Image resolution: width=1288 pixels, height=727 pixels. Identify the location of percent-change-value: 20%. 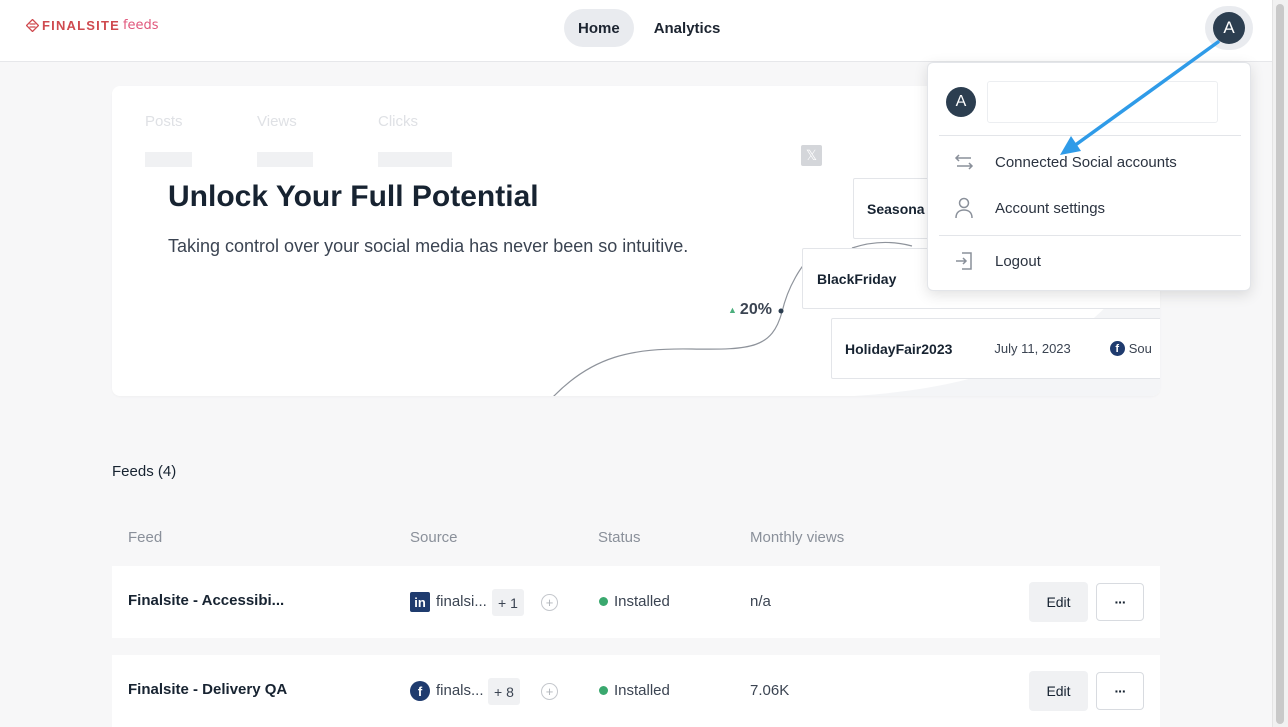
(755, 309).